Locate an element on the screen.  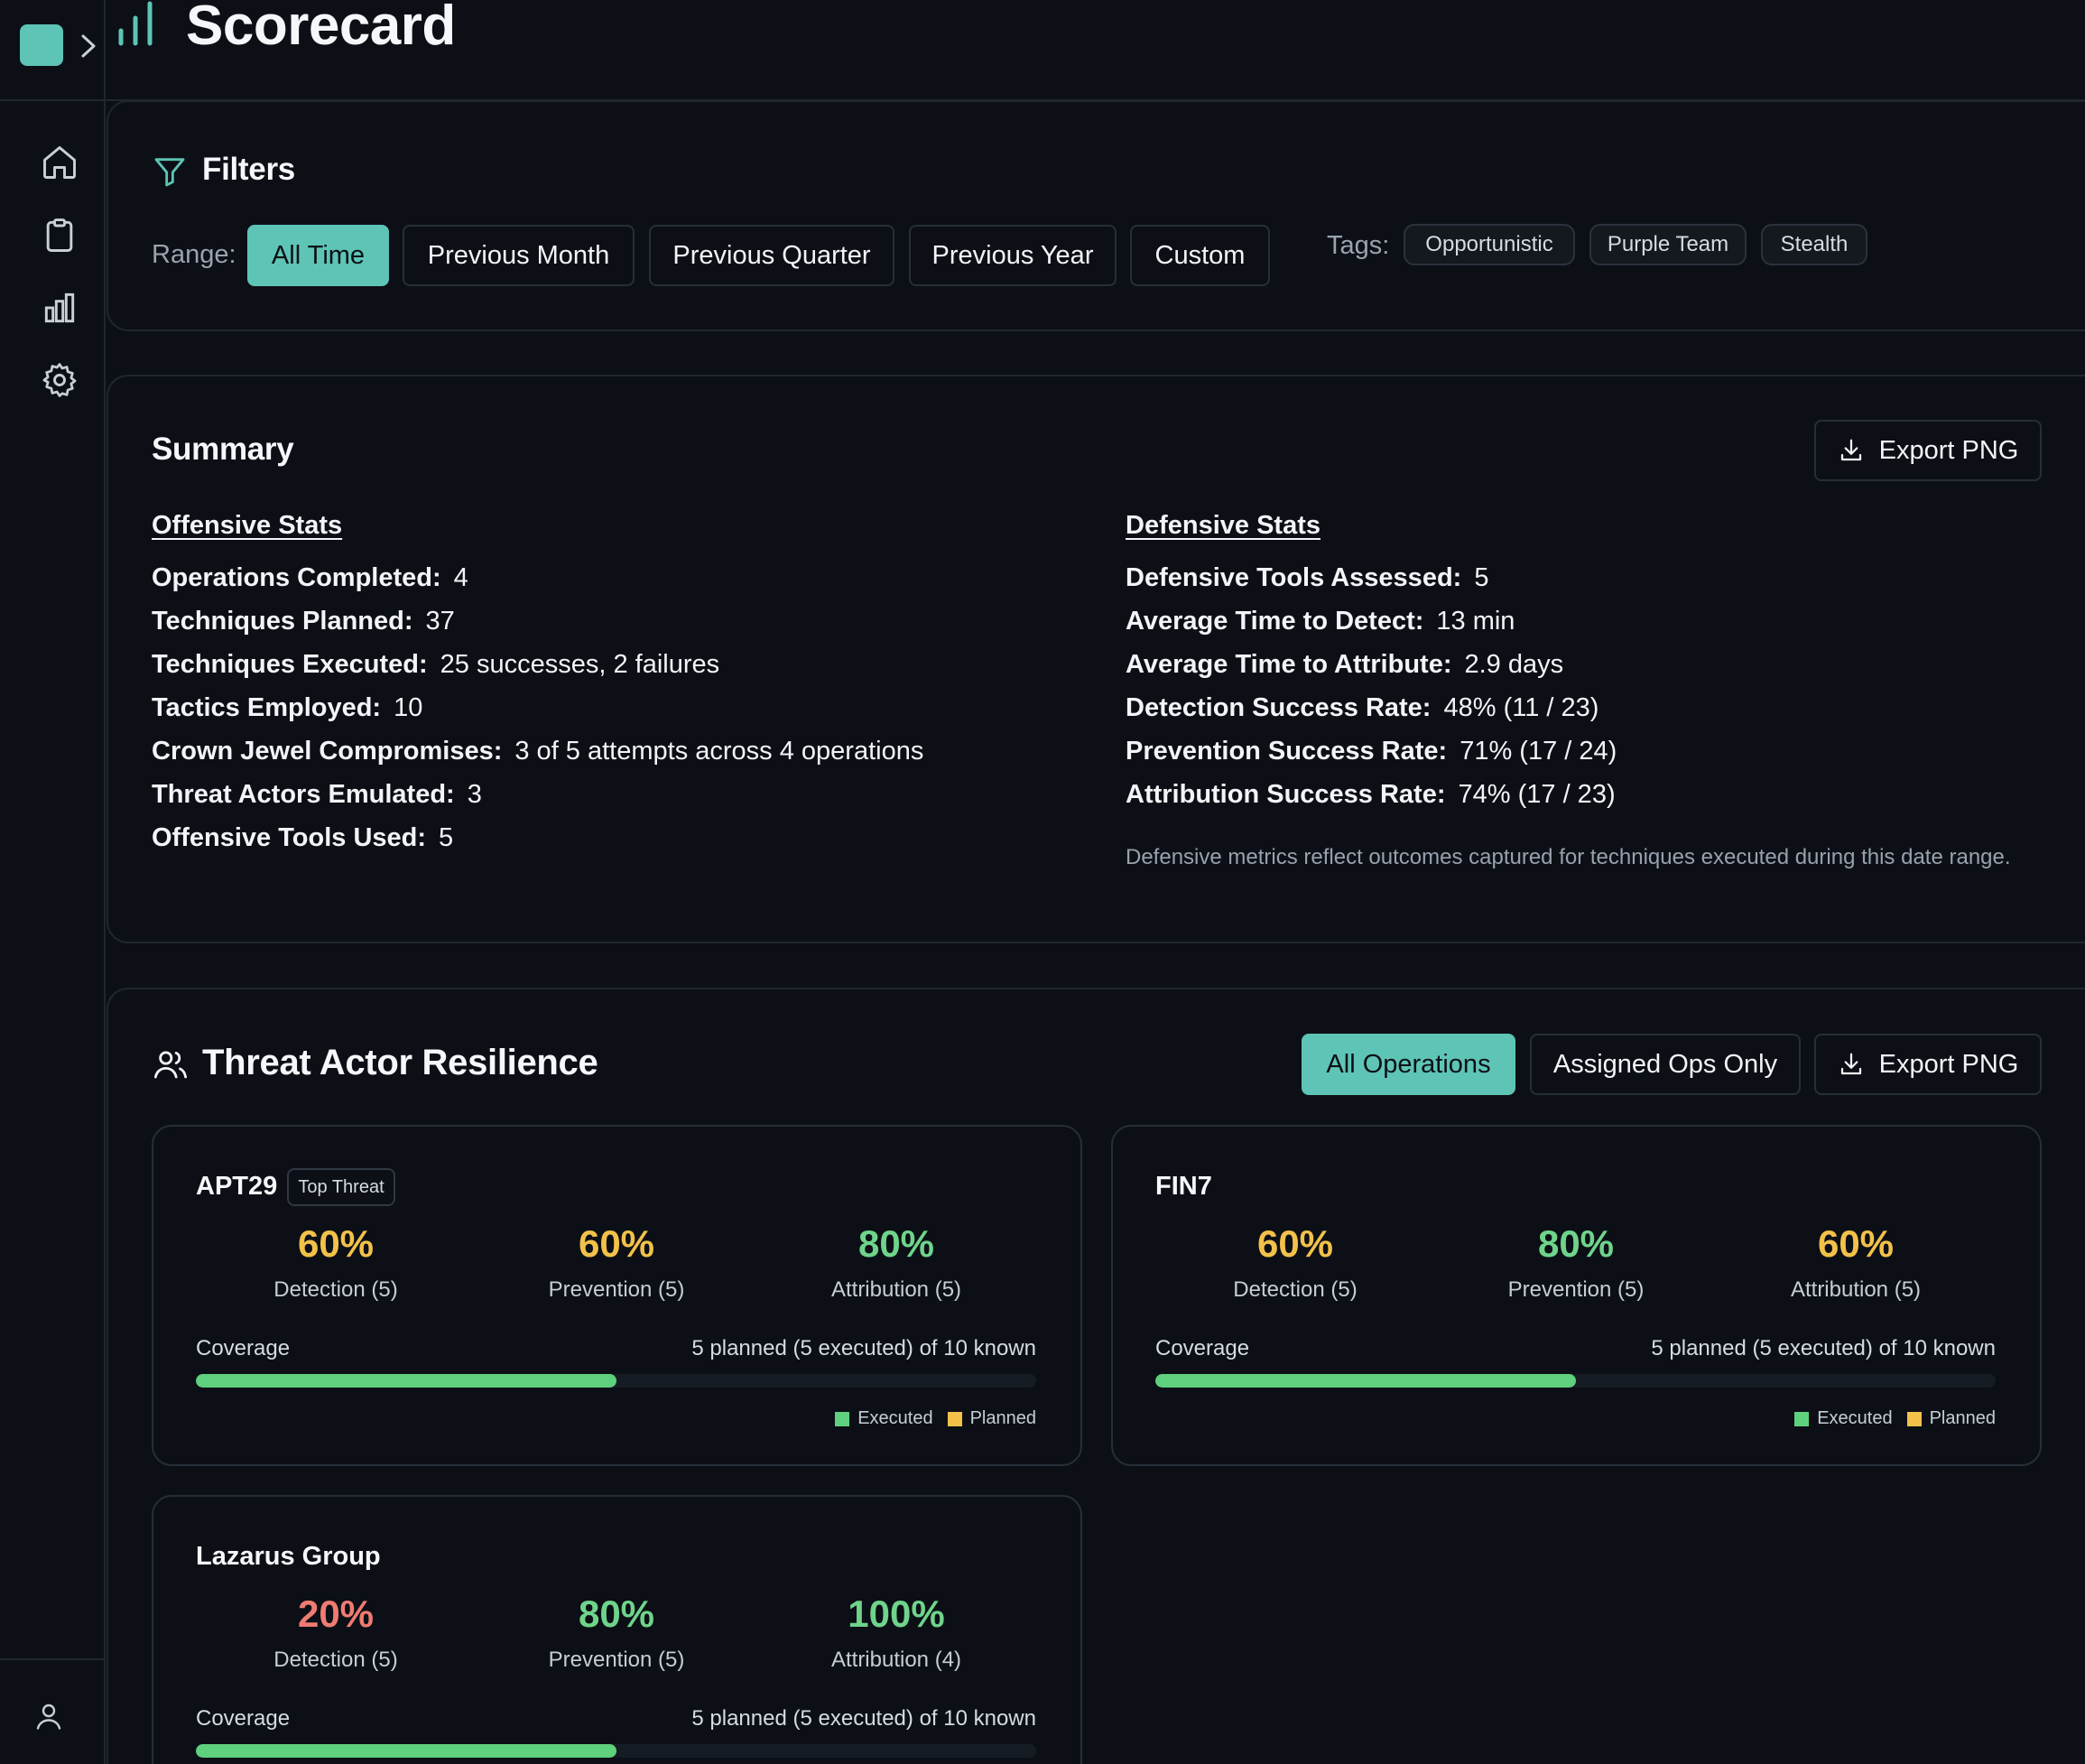
scorecard-chart-icon is located at coordinates (135, 23).